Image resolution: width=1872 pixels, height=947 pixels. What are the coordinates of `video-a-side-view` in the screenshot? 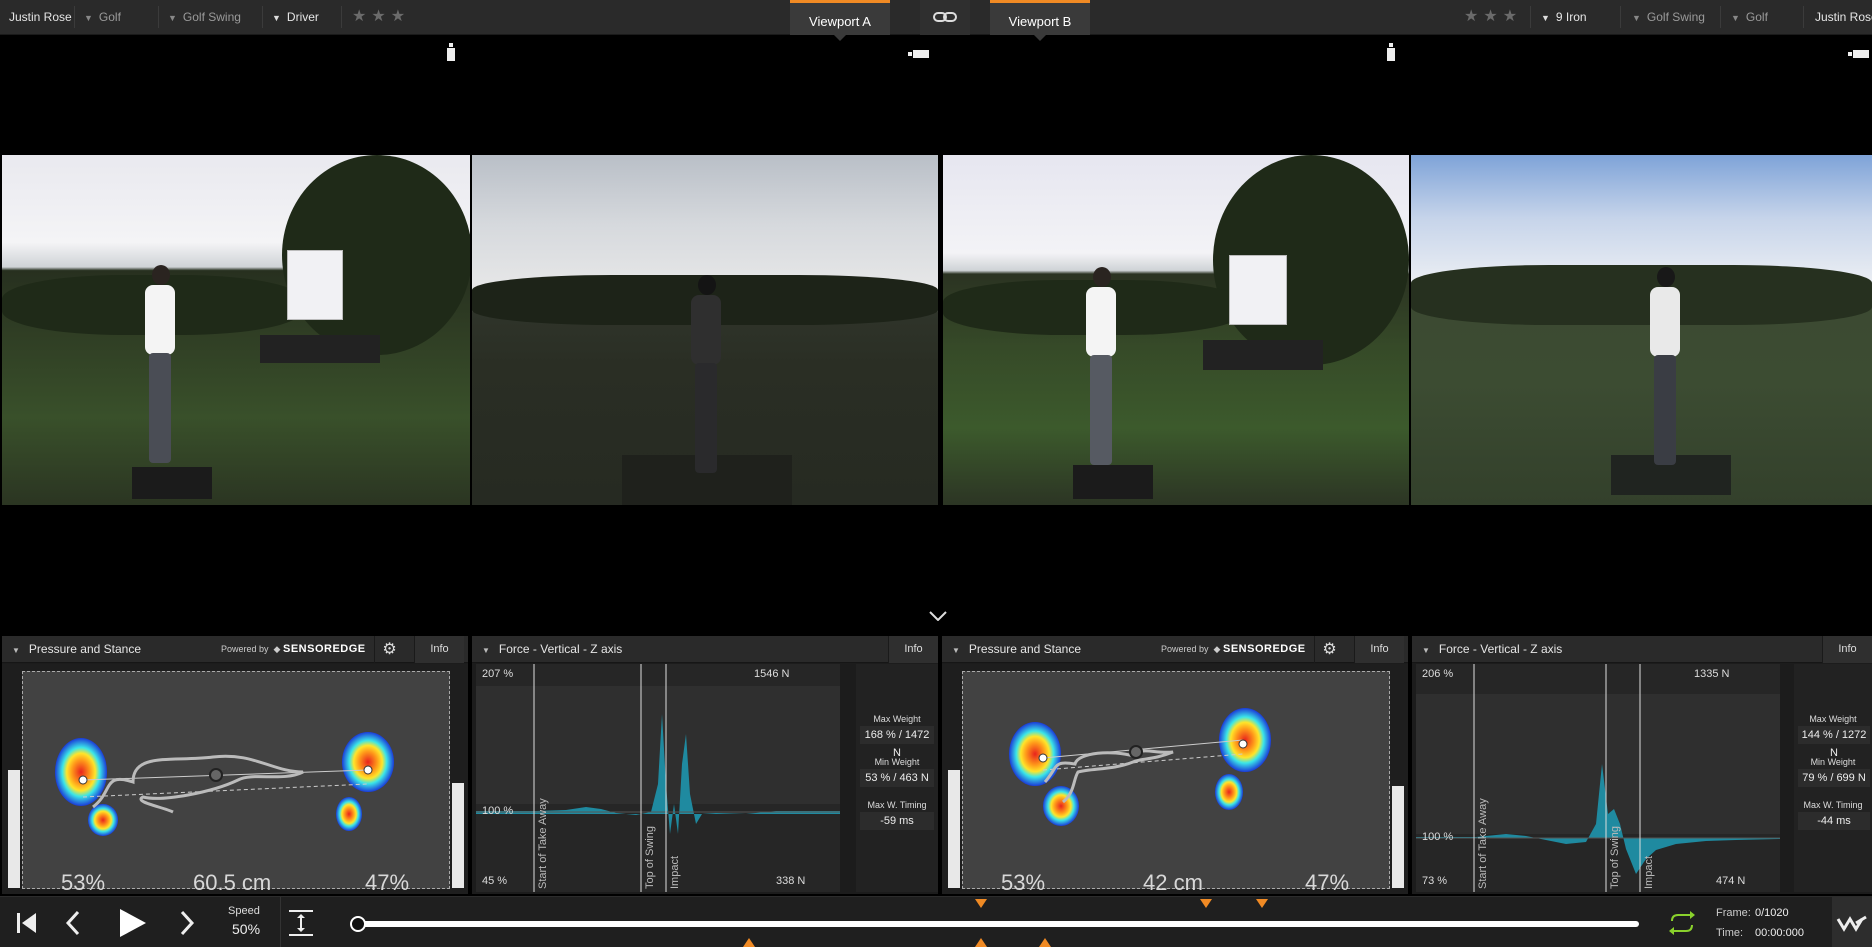 It's located at (236, 330).